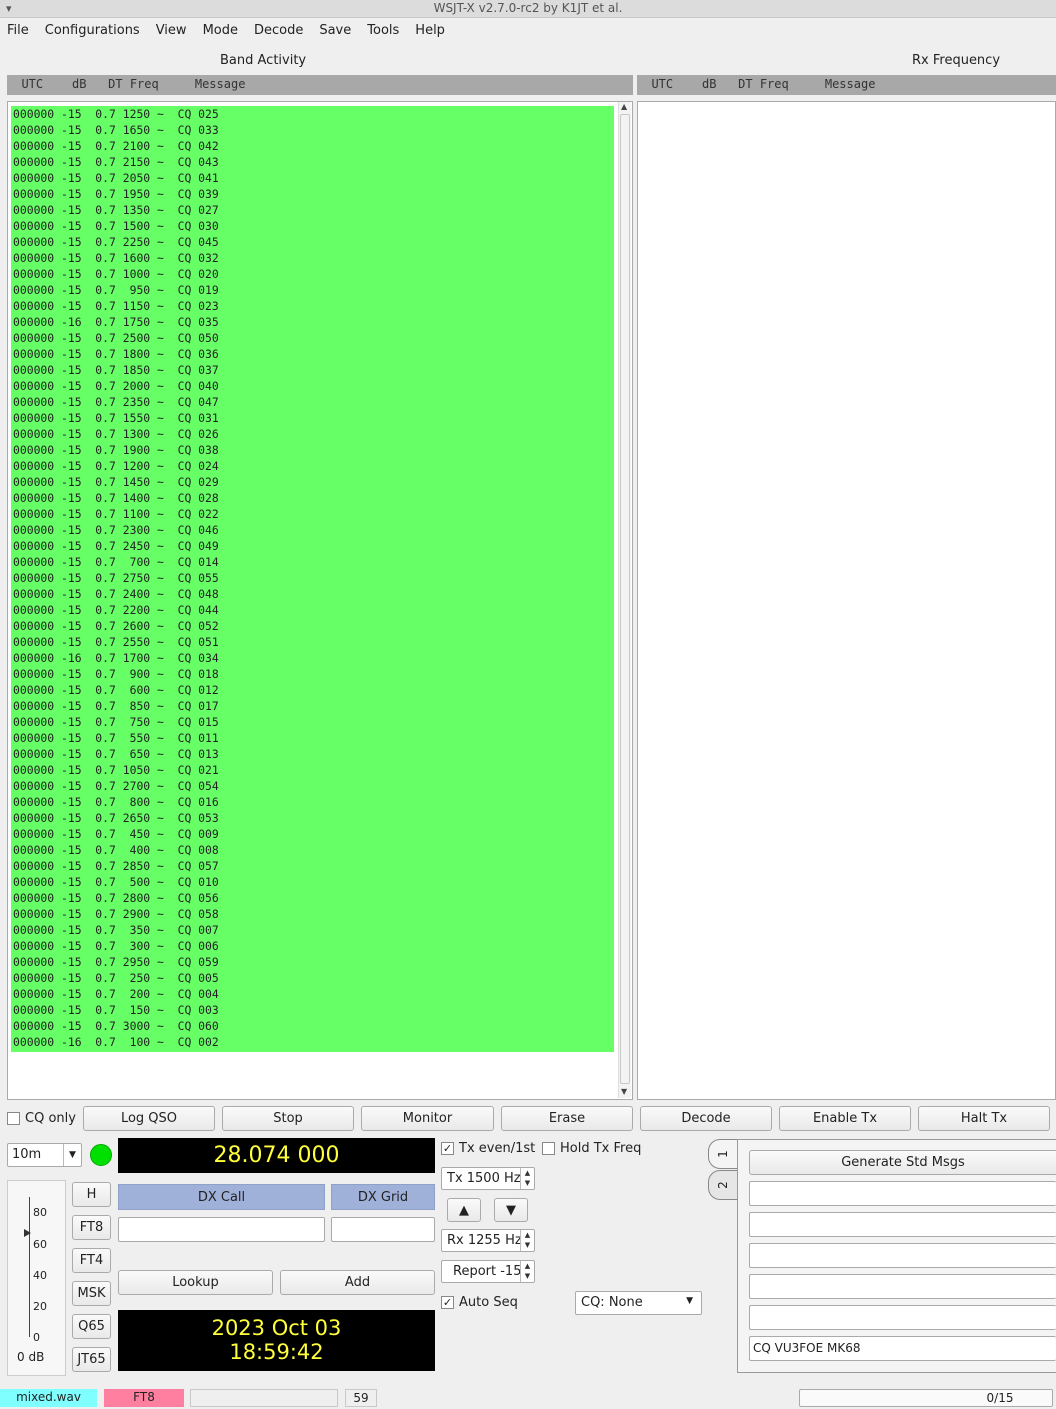 This screenshot has height=1409, width=1056. I want to click on decode-row: 000000 -15 0.7 2850 ~ CQ 057, so click(313, 866).